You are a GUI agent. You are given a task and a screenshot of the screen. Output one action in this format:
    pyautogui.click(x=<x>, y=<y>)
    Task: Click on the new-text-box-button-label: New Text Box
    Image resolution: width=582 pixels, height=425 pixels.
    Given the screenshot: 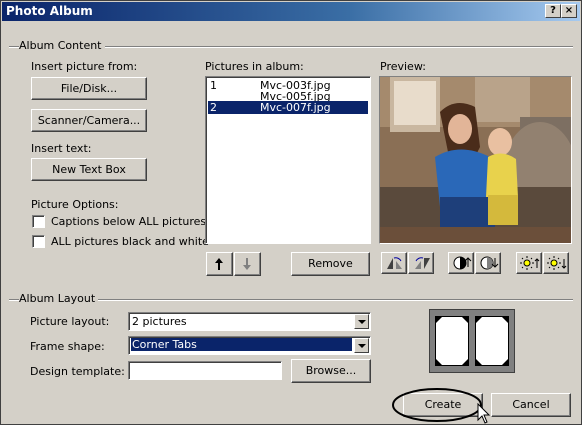 What is the action you would take?
    pyautogui.click(x=89, y=169)
    